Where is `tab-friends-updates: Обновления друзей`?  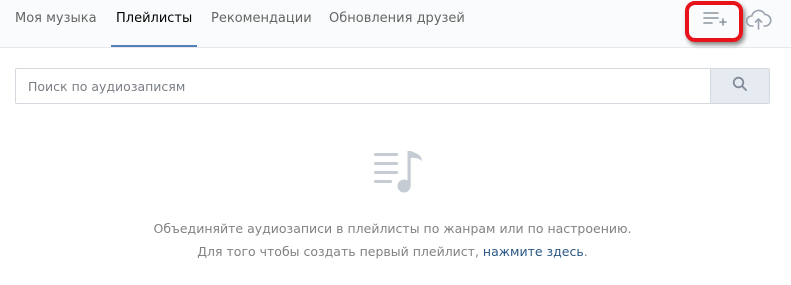
tab-friends-updates: Обновления друзей is located at coordinates (397, 24).